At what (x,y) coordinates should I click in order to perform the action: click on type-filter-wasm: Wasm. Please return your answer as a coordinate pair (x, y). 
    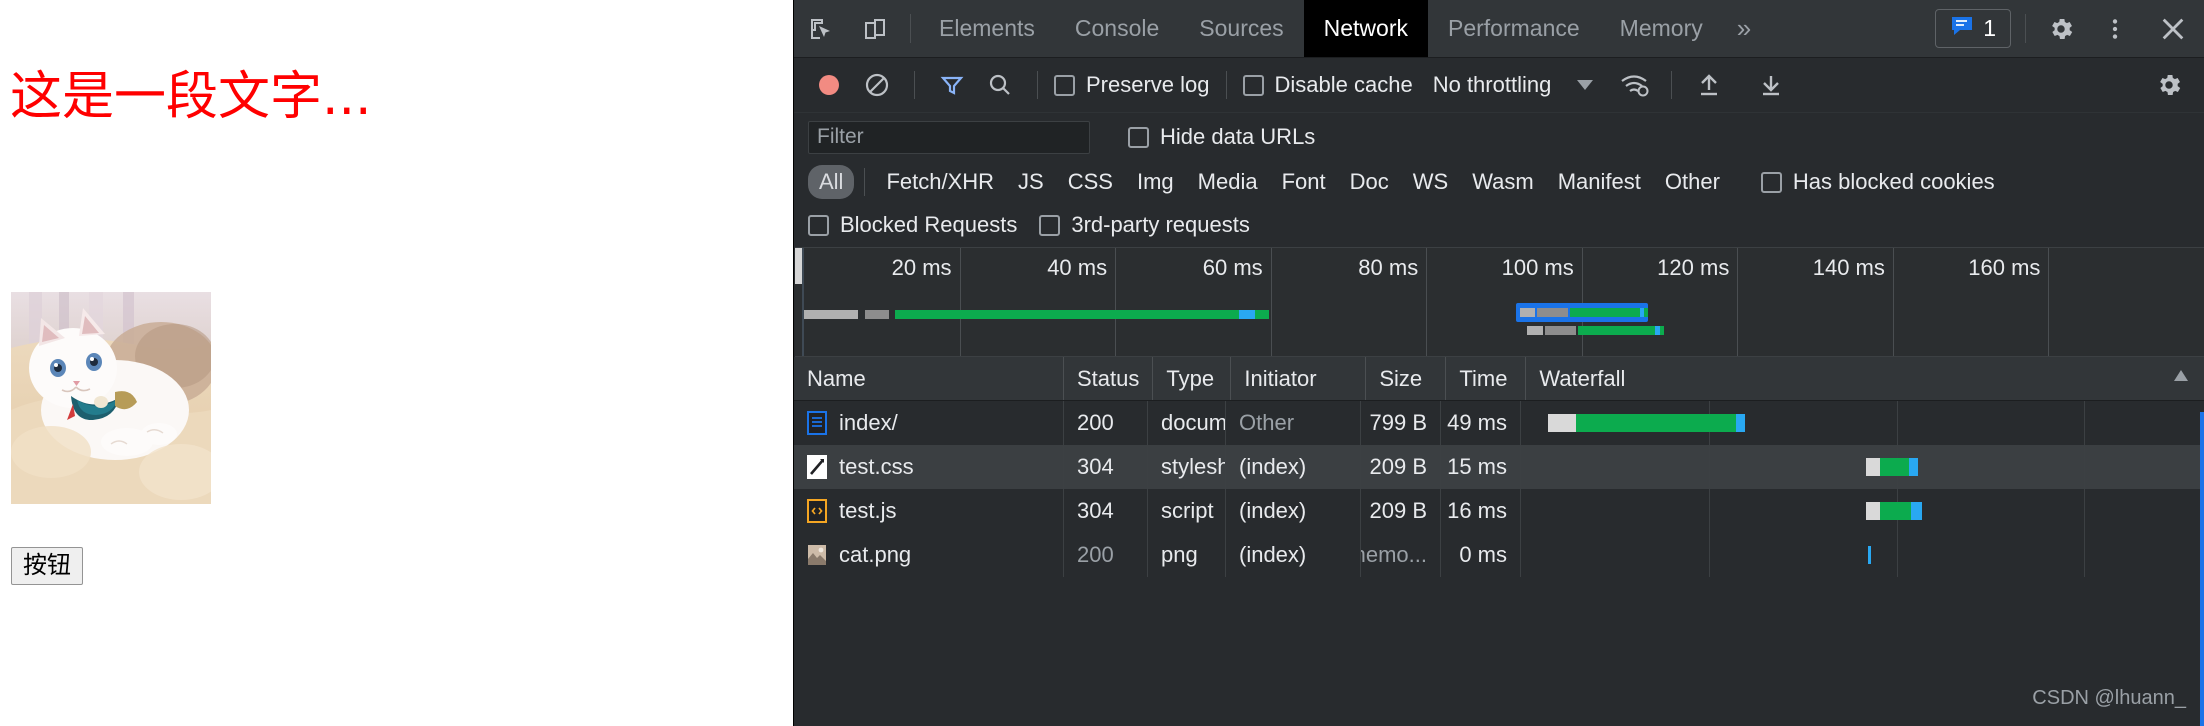
    Looking at the image, I should click on (1503, 182).